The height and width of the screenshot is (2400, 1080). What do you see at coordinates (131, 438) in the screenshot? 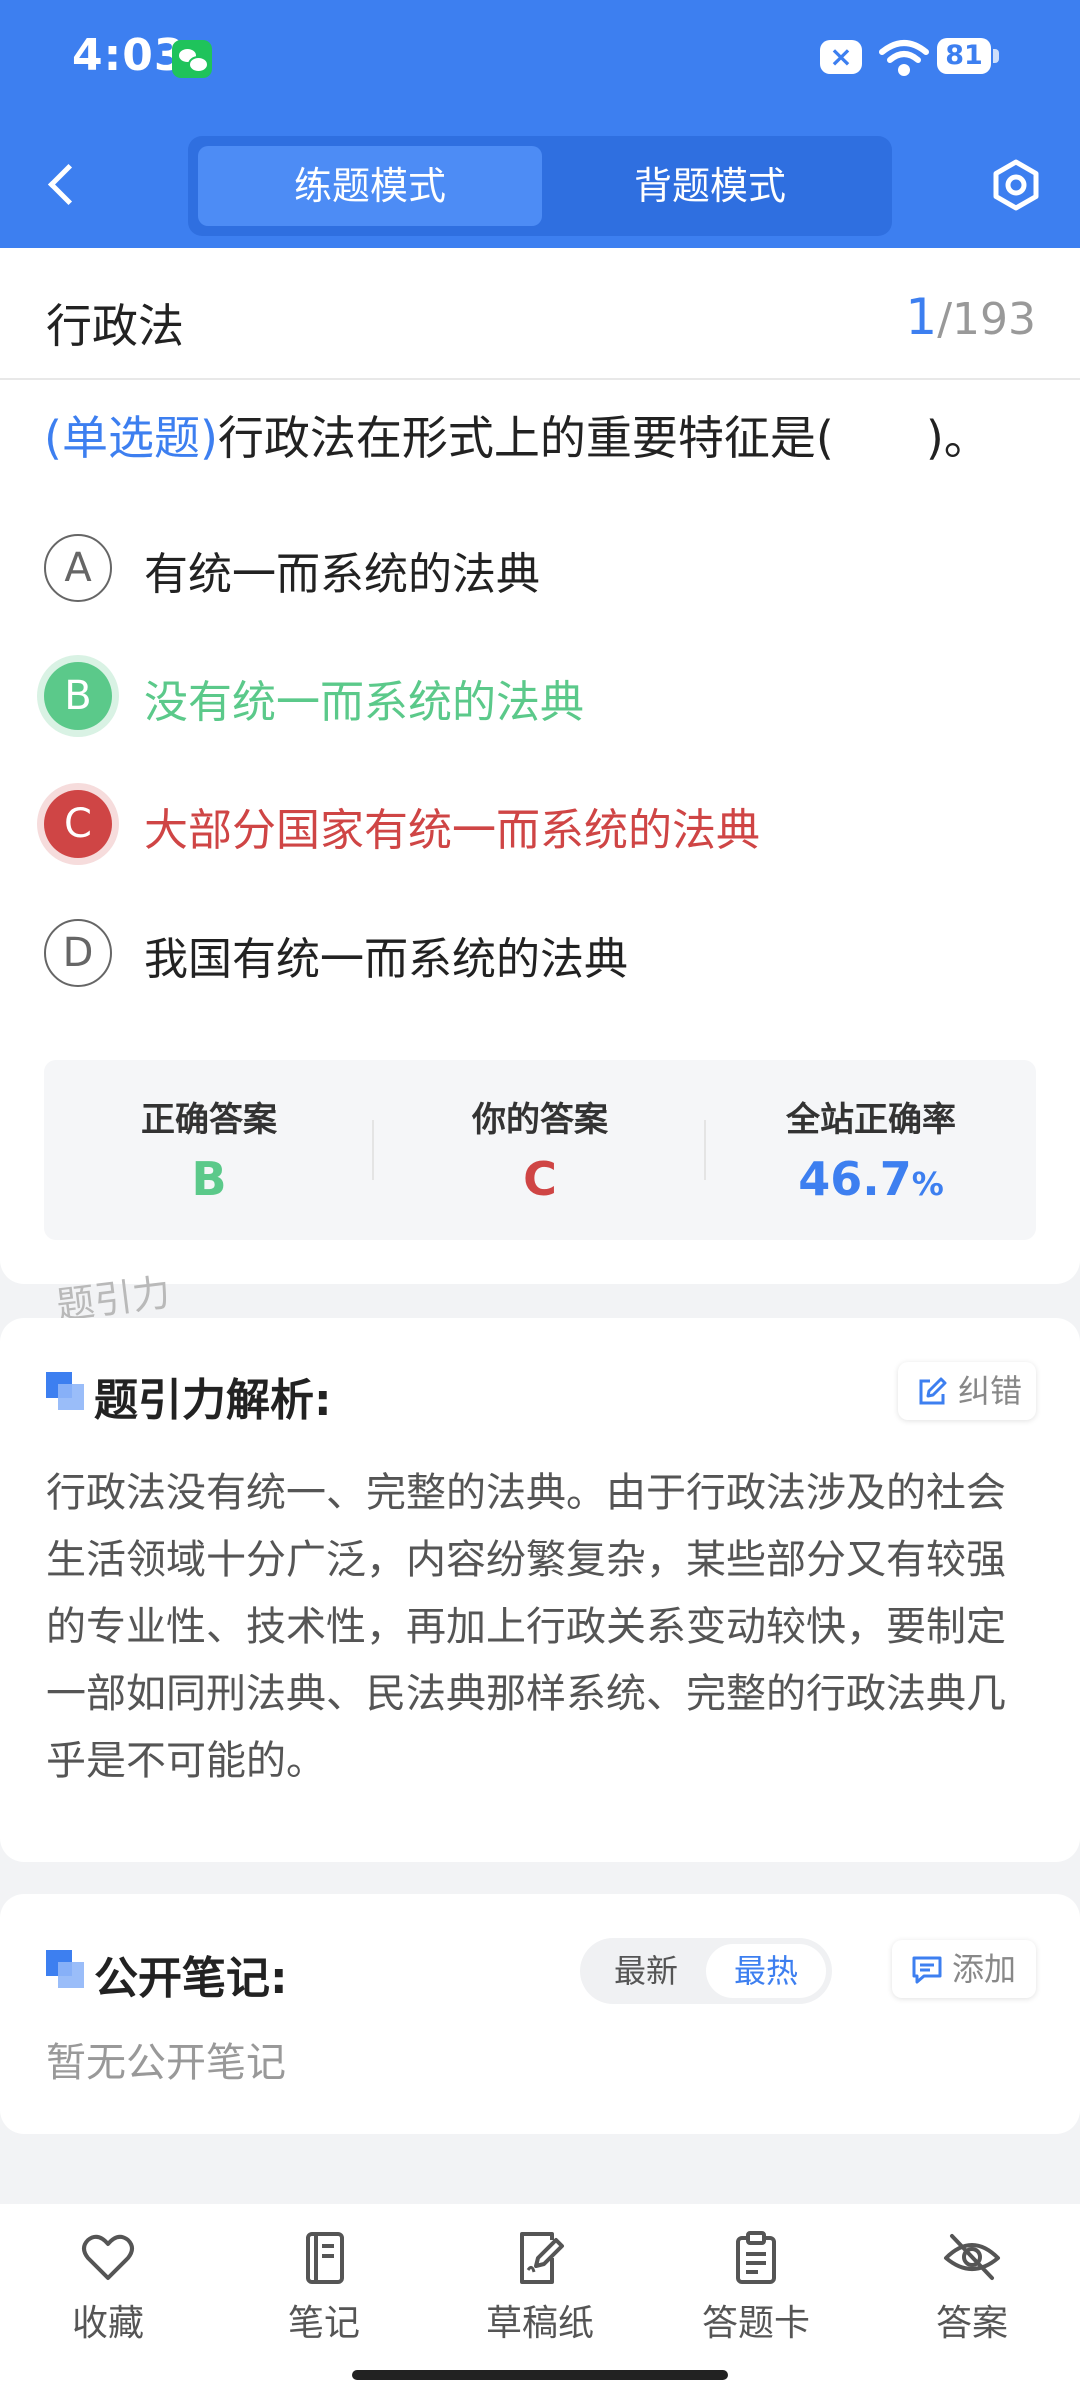
I see `question-type-label: (单选题)` at bounding box center [131, 438].